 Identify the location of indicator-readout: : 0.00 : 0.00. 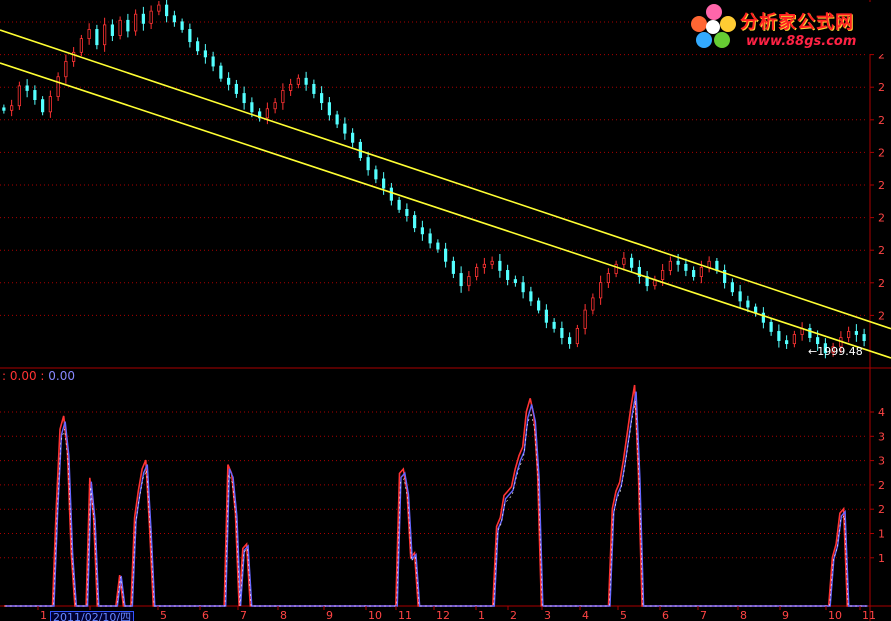
(38, 376).